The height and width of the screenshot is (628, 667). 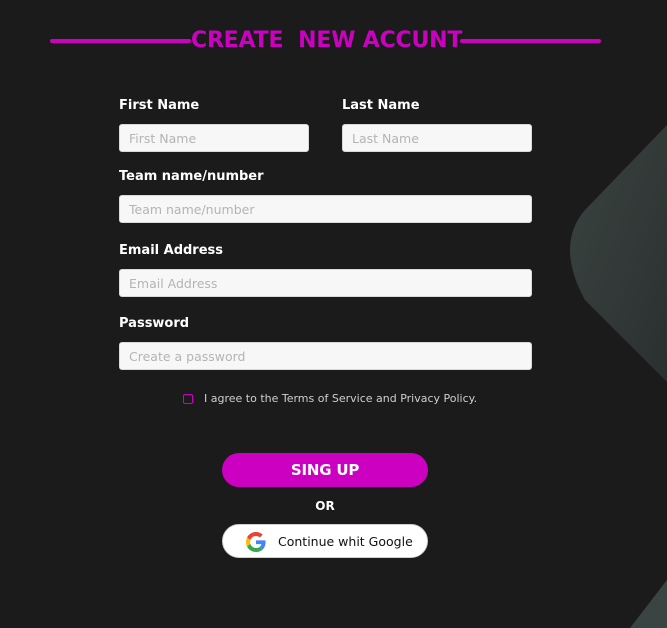 What do you see at coordinates (171, 250) in the screenshot?
I see `email-label: Email Address` at bounding box center [171, 250].